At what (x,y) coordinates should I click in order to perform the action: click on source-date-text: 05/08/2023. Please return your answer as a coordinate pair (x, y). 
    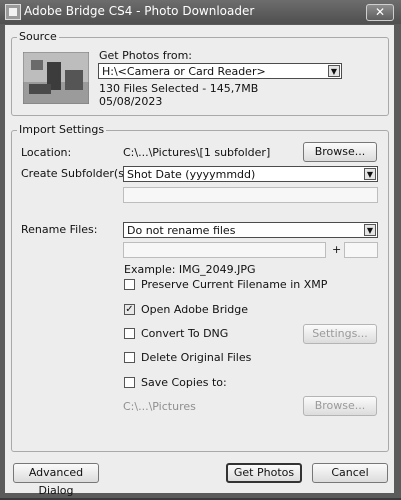
    Looking at the image, I should click on (131, 101).